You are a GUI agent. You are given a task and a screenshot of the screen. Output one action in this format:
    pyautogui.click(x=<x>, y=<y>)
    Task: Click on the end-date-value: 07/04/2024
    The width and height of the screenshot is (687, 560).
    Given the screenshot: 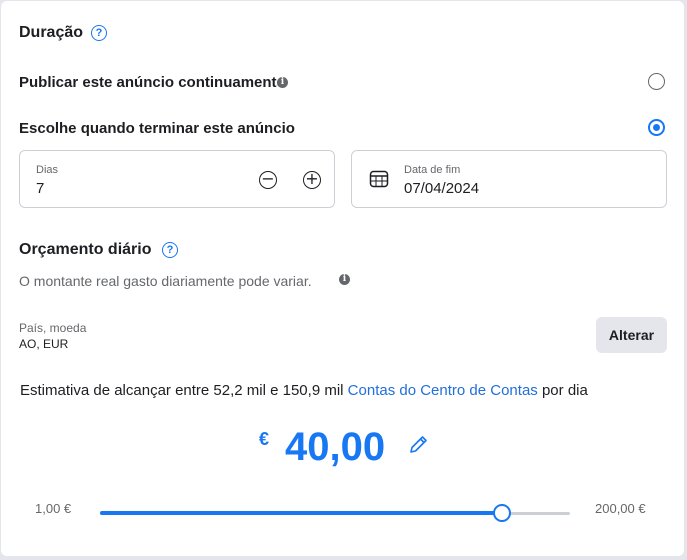 What is the action you would take?
    pyautogui.click(x=441, y=188)
    